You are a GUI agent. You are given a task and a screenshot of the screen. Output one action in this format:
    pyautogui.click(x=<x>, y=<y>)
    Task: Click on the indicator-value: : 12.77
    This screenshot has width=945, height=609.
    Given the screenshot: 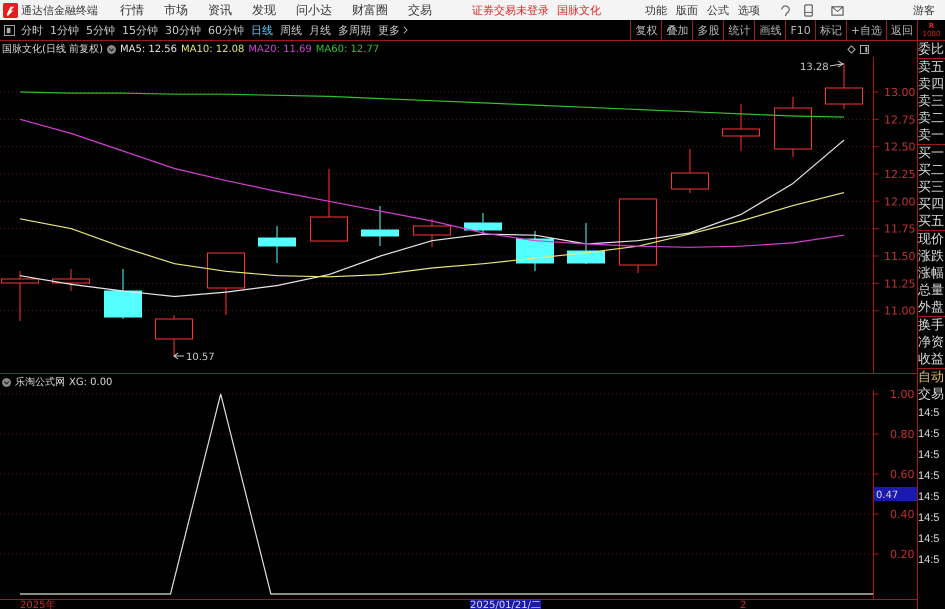 What is the action you would take?
    pyautogui.click(x=362, y=49)
    